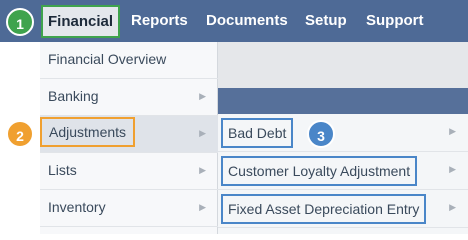  What do you see at coordinates (326, 21) in the screenshot?
I see `nav-setup: Setup` at bounding box center [326, 21].